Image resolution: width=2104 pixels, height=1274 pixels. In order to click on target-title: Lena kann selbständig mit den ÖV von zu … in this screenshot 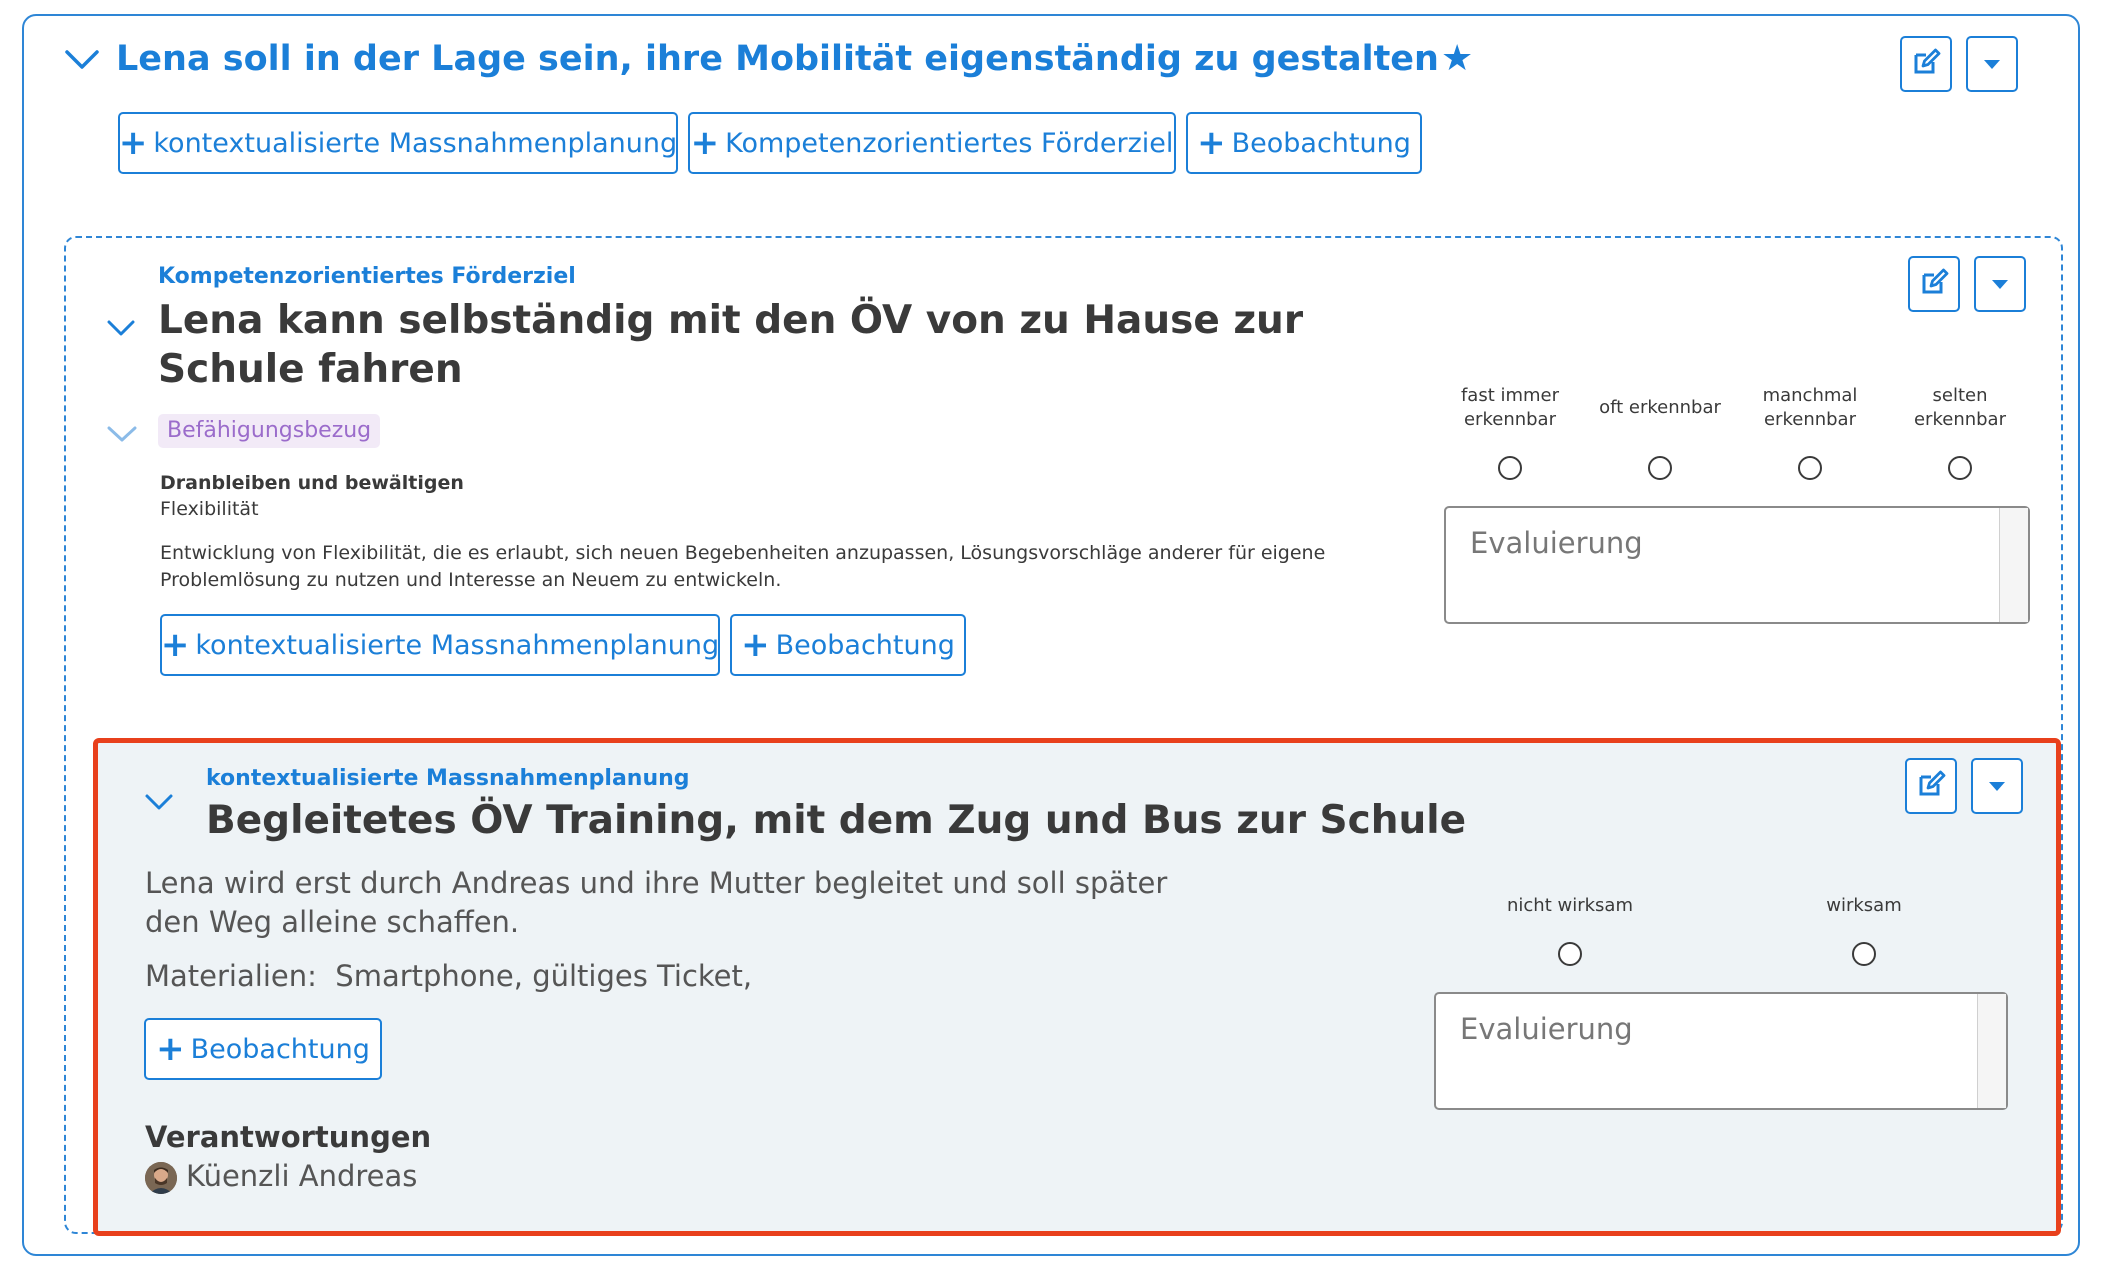, I will do `click(731, 345)`.